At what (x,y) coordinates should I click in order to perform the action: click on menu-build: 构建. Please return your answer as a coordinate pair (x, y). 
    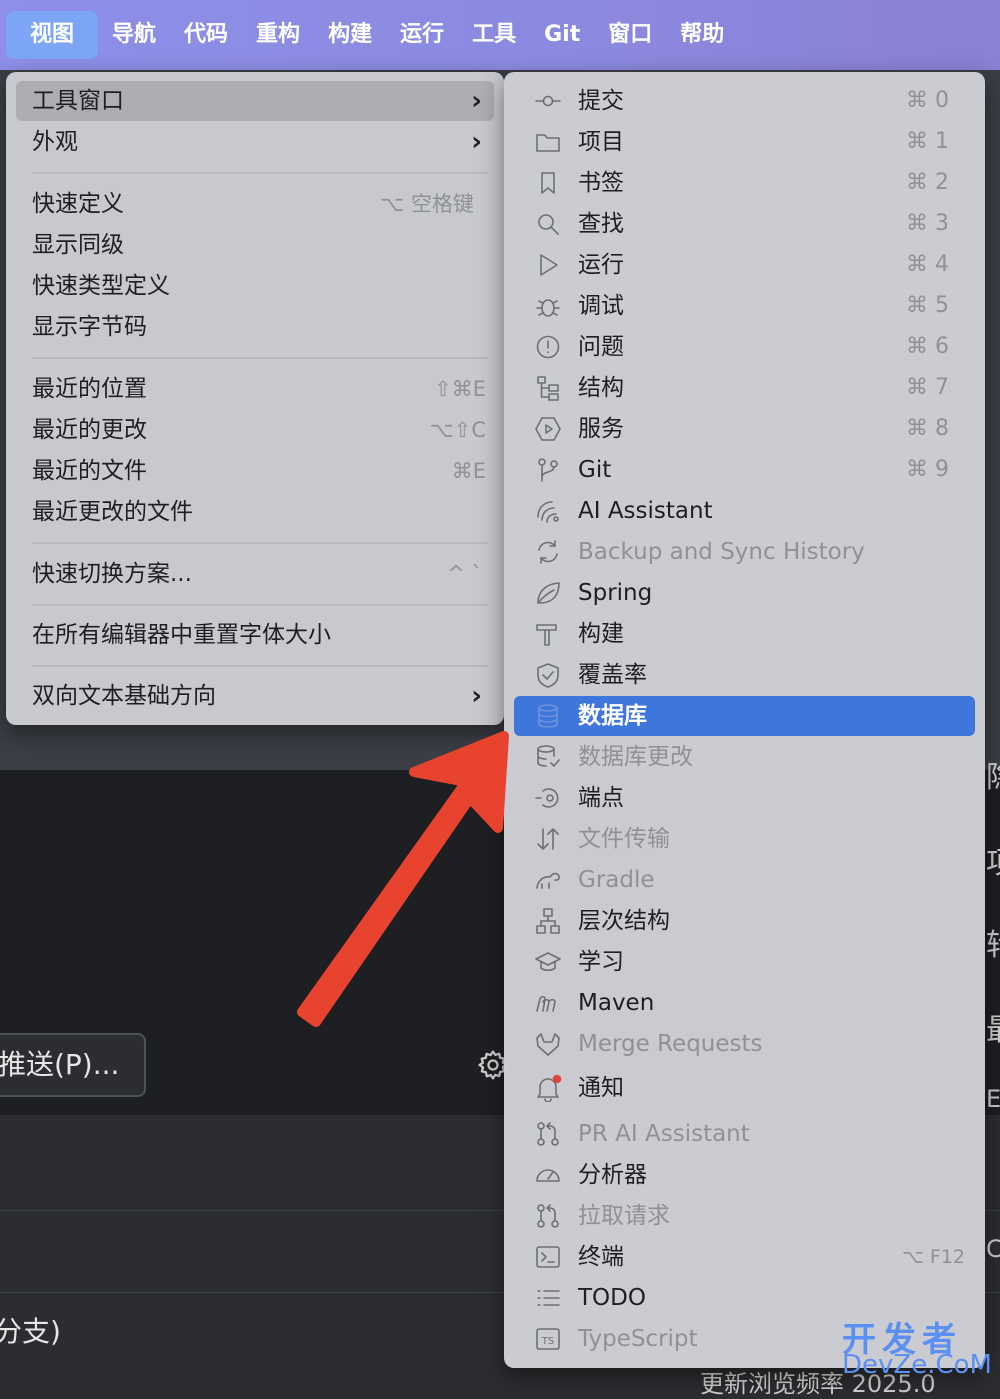
    Looking at the image, I should click on (350, 35).